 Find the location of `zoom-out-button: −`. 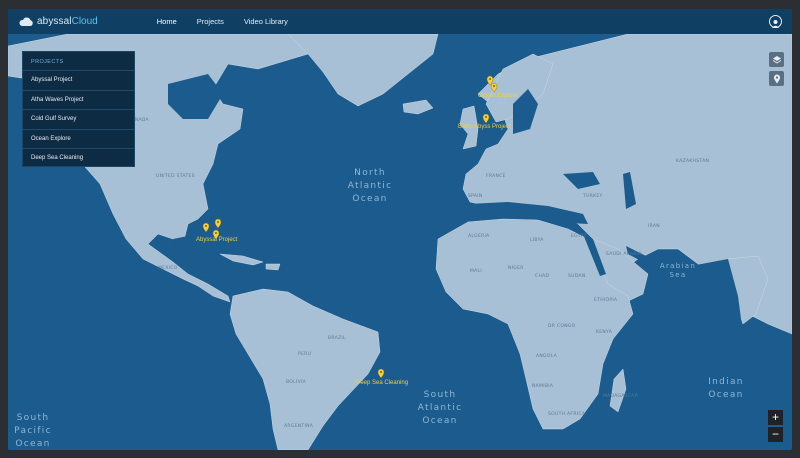

zoom-out-button: − is located at coordinates (775, 434).